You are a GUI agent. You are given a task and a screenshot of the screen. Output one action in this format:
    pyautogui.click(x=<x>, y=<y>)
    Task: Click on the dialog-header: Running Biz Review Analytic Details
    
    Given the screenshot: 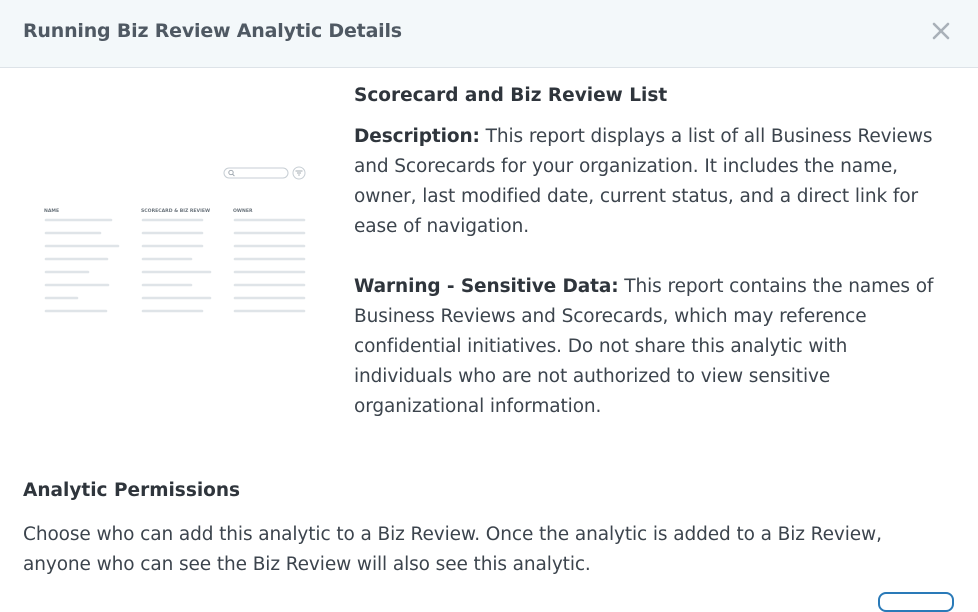 What is the action you would take?
    pyautogui.click(x=489, y=34)
    